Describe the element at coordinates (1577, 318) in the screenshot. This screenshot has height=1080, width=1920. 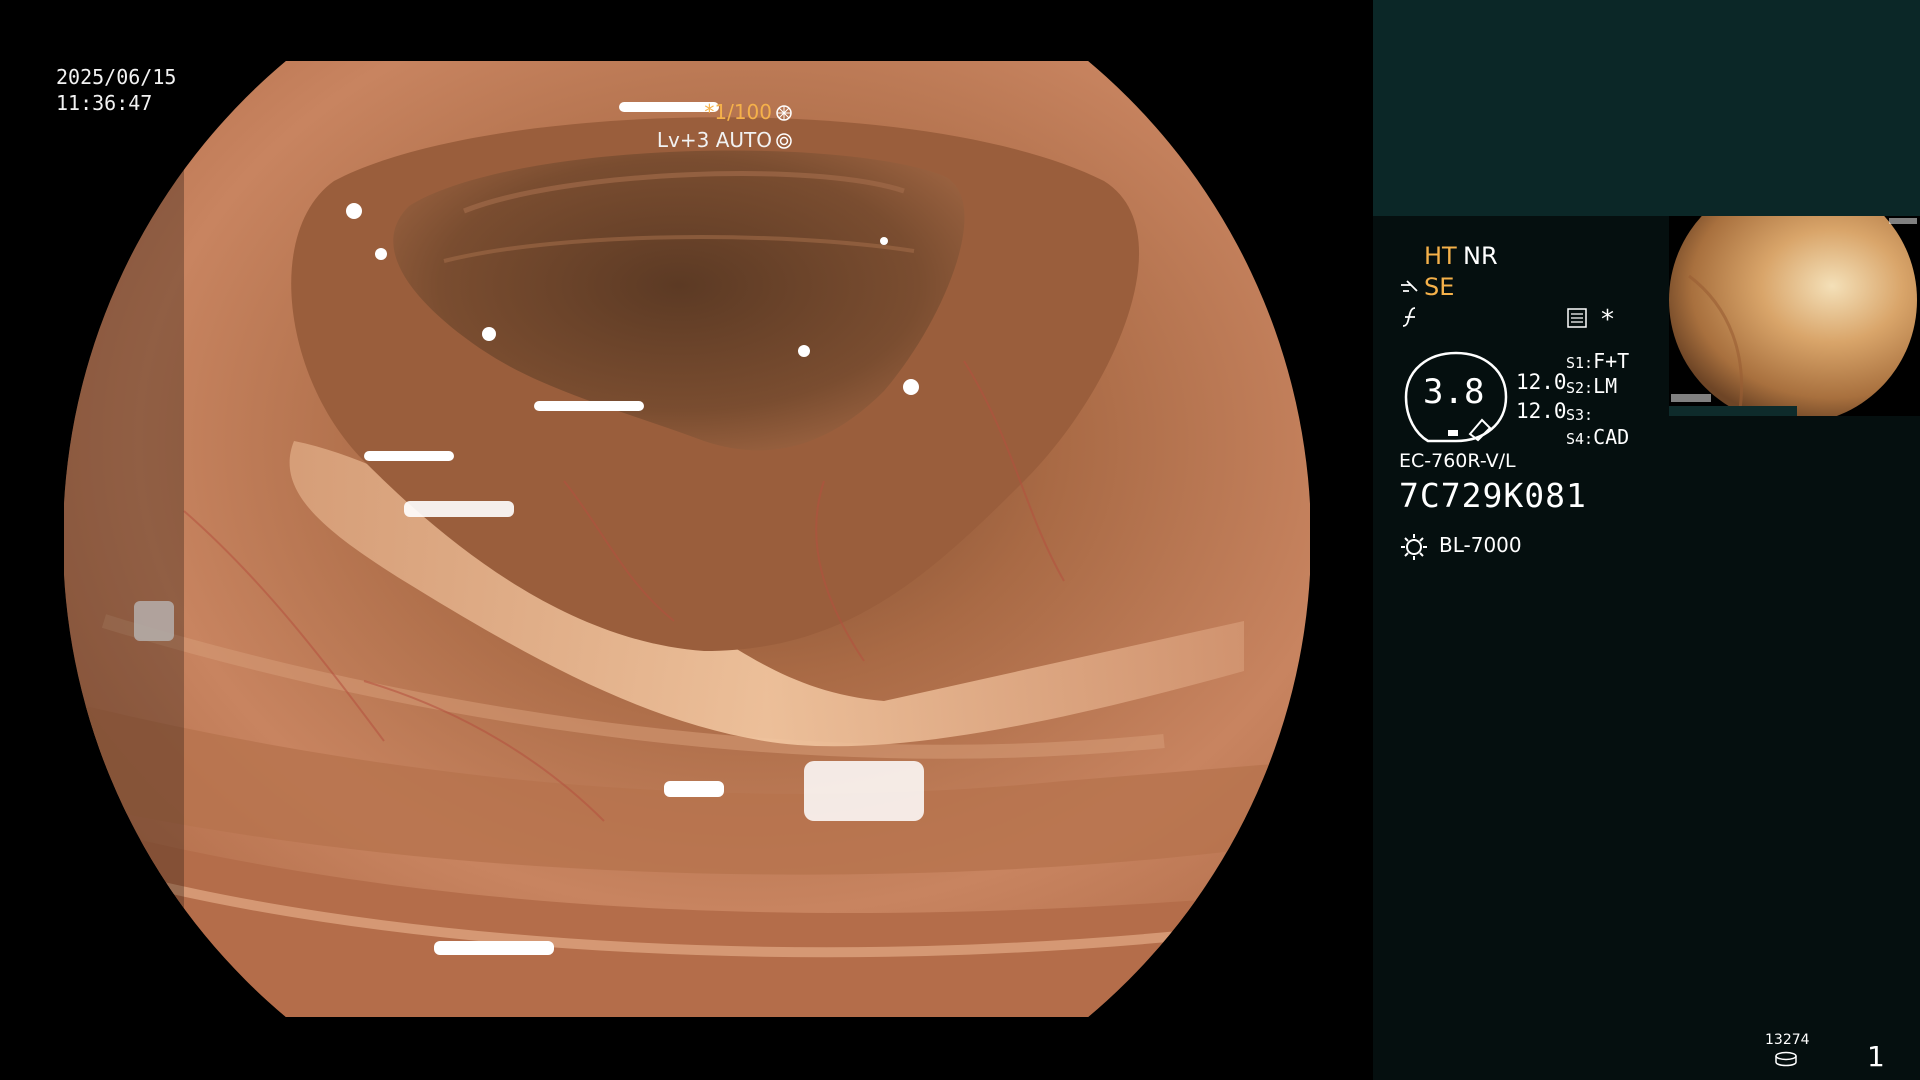
I see `menu-icon` at that location.